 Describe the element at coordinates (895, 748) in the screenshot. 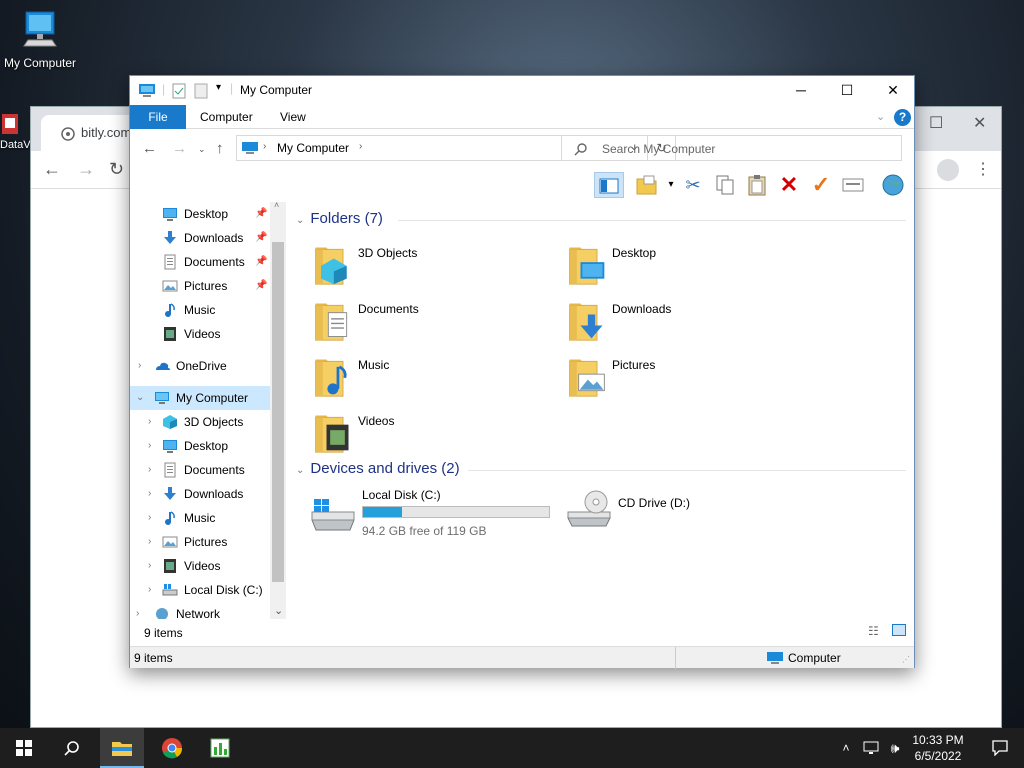

I see `volume-icon: 🕪` at that location.